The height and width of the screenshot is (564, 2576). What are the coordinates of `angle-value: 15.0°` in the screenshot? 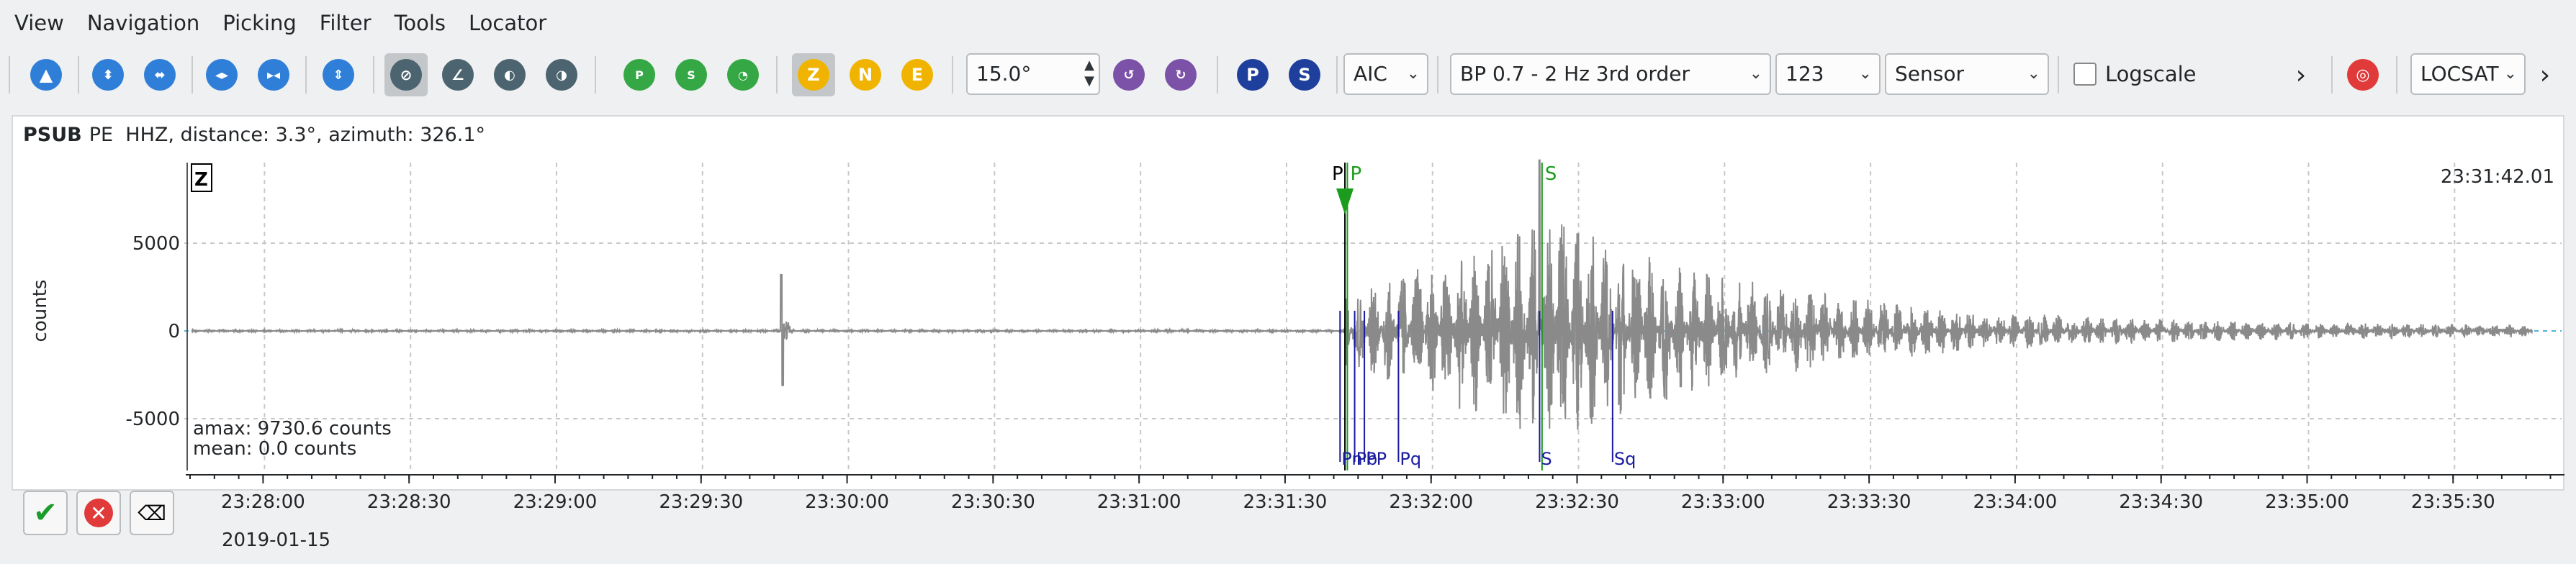 It's located at (1004, 74).